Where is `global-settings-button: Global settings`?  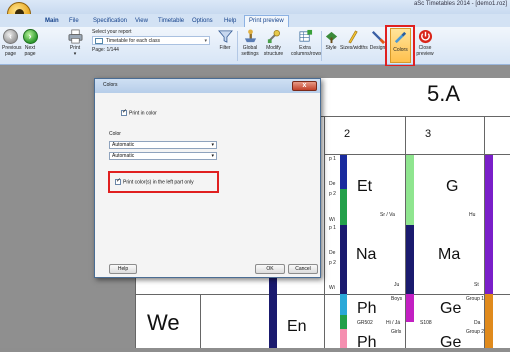 global-settings-button: Global settings is located at coordinates (250, 43).